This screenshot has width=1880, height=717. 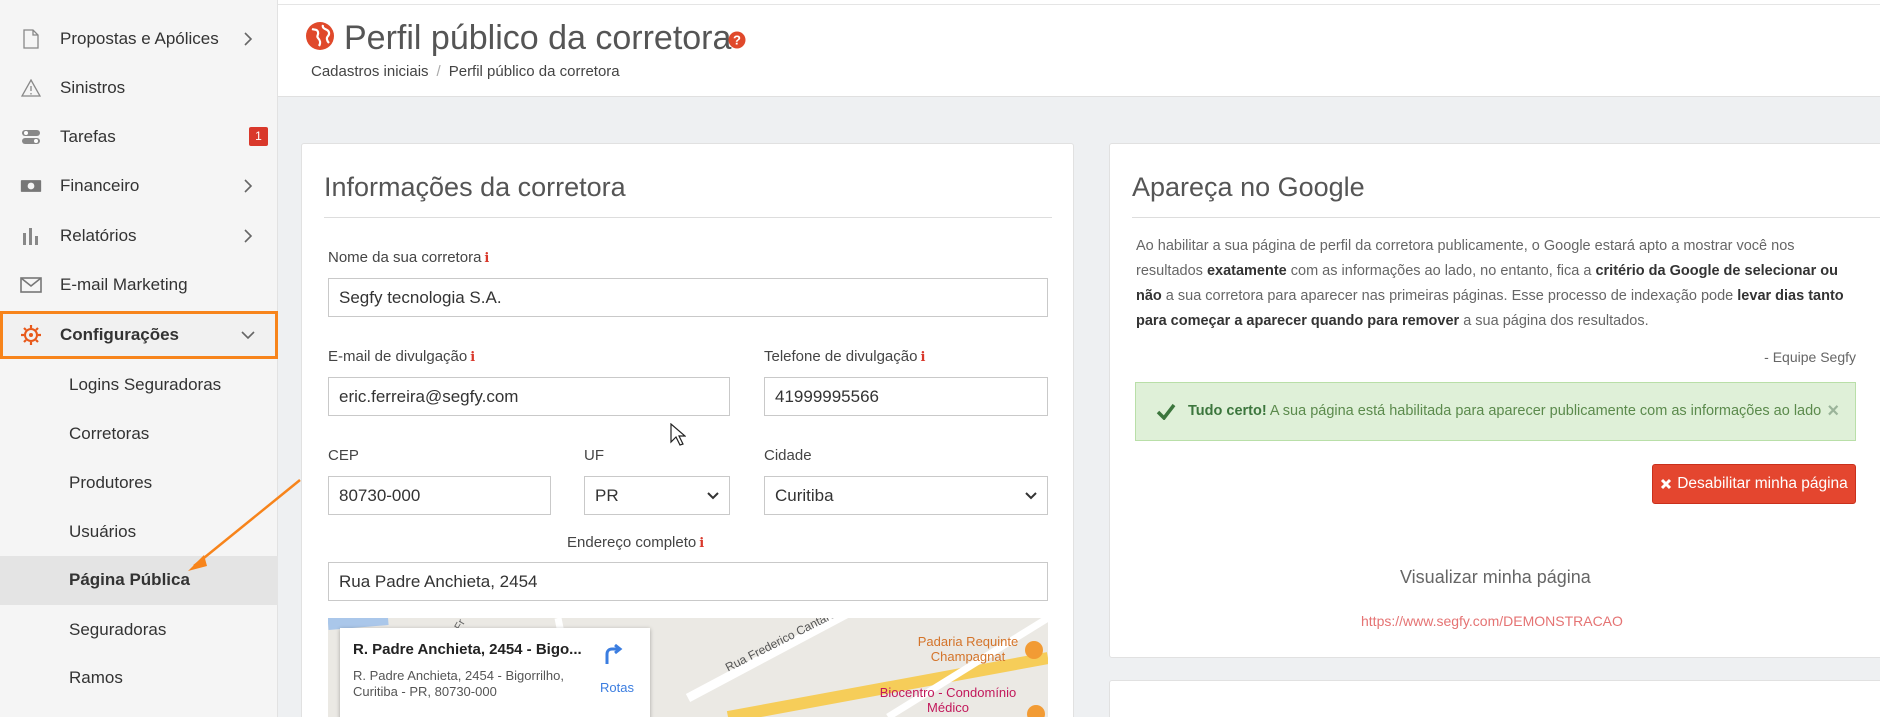 What do you see at coordinates (31, 88) in the screenshot?
I see `warning-icon` at bounding box center [31, 88].